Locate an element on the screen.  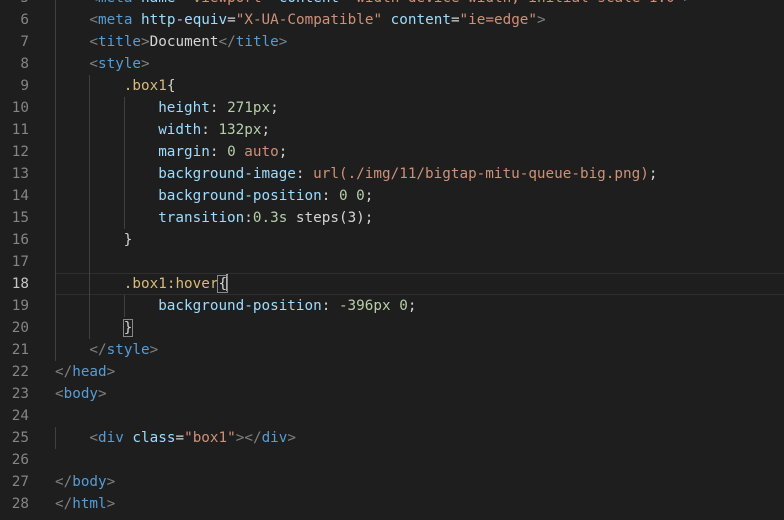
code-line: 23 <body> is located at coordinates (392, 394).